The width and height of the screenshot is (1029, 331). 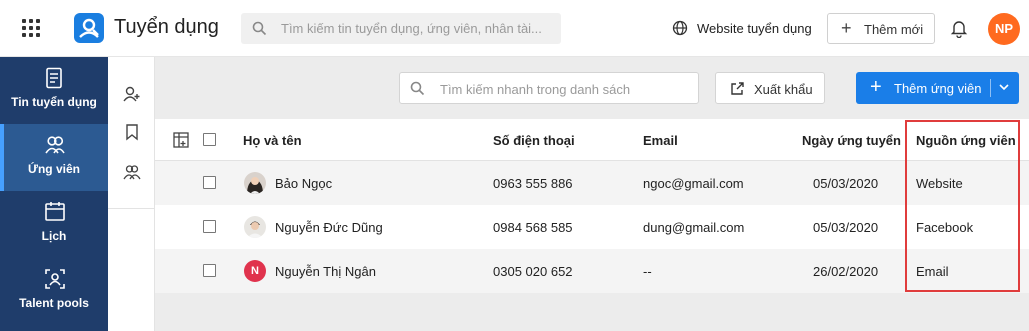 I want to click on column-header-email: Email, so click(x=660, y=140).